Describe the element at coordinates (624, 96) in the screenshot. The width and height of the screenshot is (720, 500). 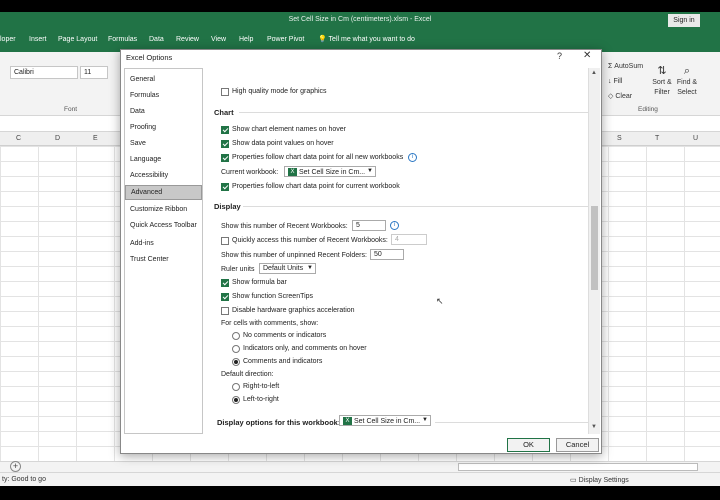
I see `clear-label: Clear` at that location.